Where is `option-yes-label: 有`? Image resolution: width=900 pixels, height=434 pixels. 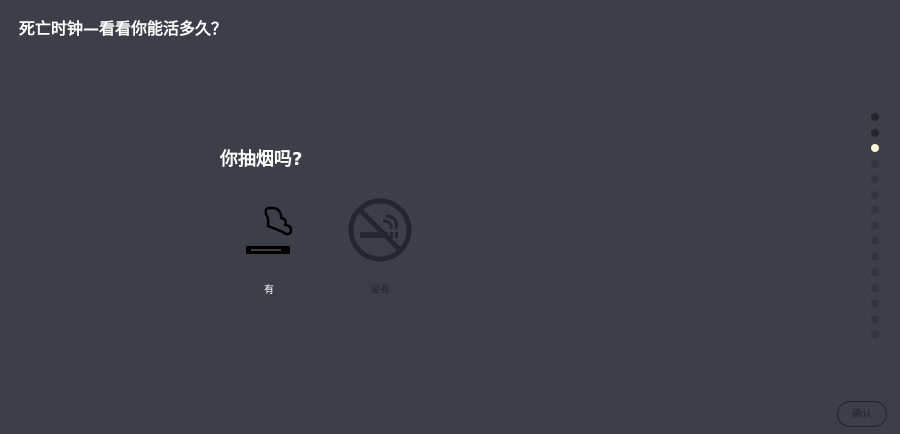 option-yes-label: 有 is located at coordinates (269, 290).